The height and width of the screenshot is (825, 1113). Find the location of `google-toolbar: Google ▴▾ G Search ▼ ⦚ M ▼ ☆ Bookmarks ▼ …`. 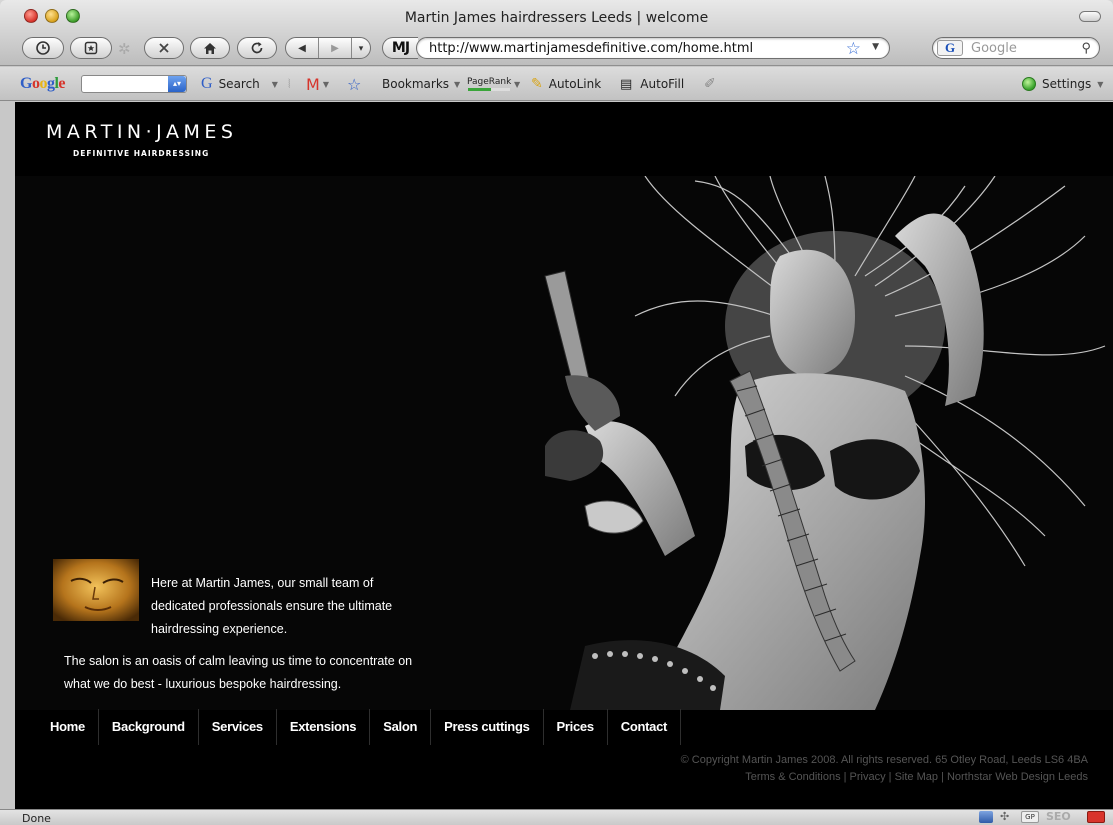

google-toolbar: Google ▴▾ G Search ▼ ⦚ M ▼ ☆ Bookmarks ▼ … is located at coordinates (556, 84).